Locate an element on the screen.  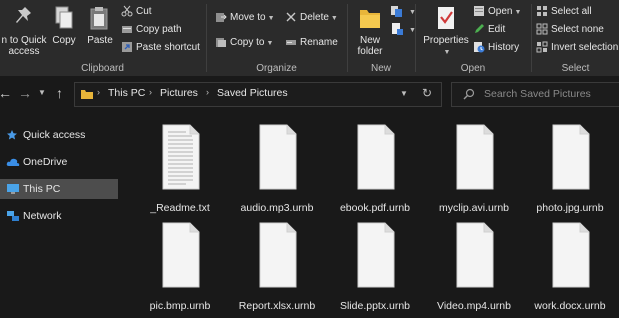
forward-arrow-icon: → is located at coordinates (25, 93).